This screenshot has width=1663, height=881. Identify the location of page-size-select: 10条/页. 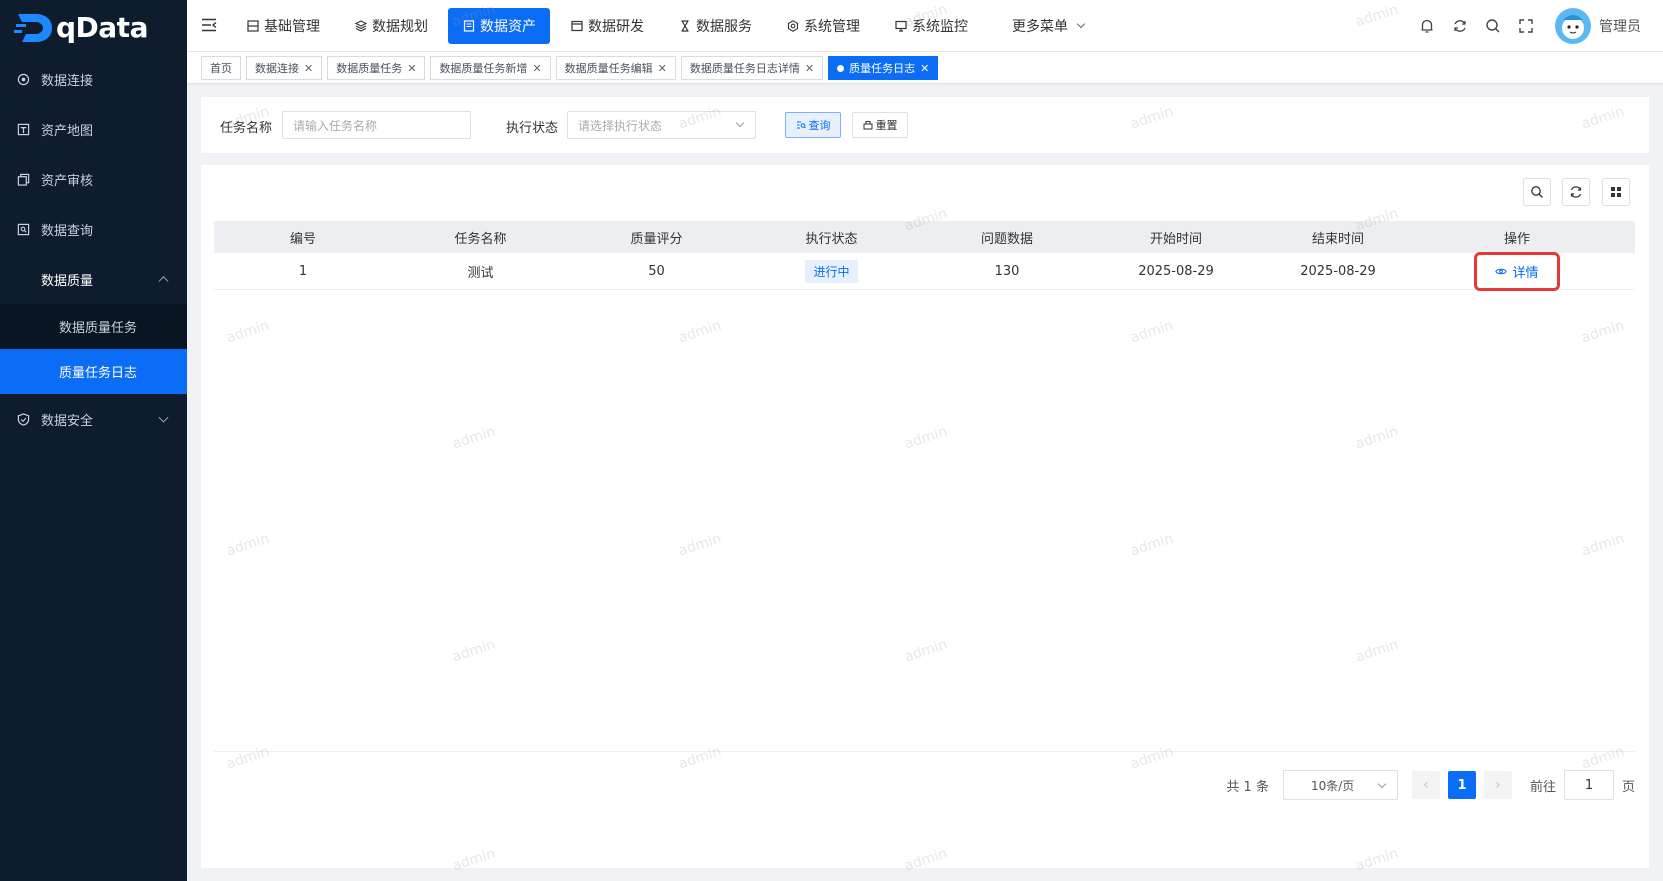
(1340, 785).